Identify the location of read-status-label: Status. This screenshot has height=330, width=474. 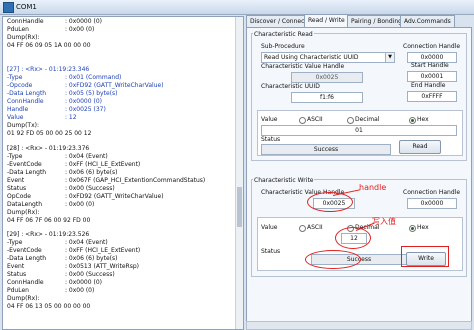
(271, 139).